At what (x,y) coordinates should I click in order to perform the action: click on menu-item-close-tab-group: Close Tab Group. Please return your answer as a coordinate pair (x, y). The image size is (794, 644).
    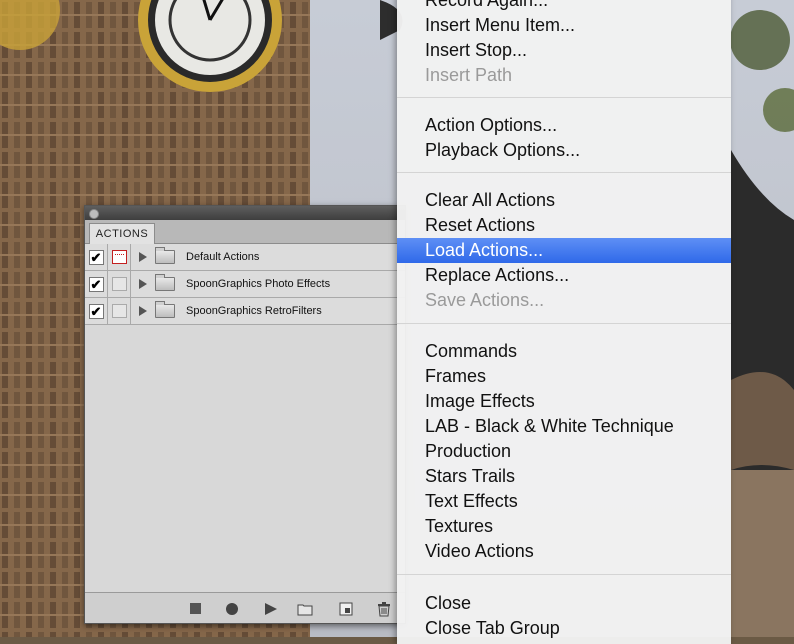
    Looking at the image, I should click on (564, 628).